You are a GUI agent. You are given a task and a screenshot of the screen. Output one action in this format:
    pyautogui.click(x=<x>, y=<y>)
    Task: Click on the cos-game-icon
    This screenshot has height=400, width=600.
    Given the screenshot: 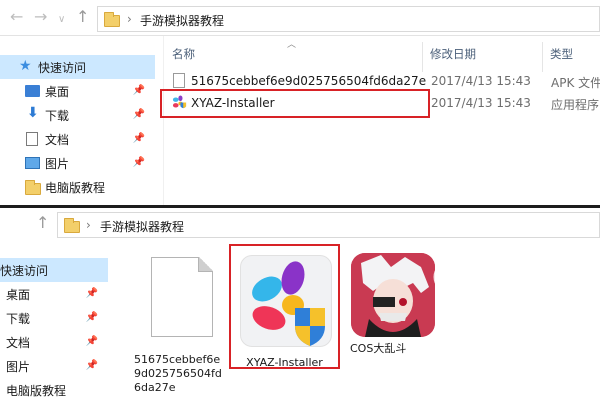 What is the action you would take?
    pyautogui.click(x=393, y=295)
    